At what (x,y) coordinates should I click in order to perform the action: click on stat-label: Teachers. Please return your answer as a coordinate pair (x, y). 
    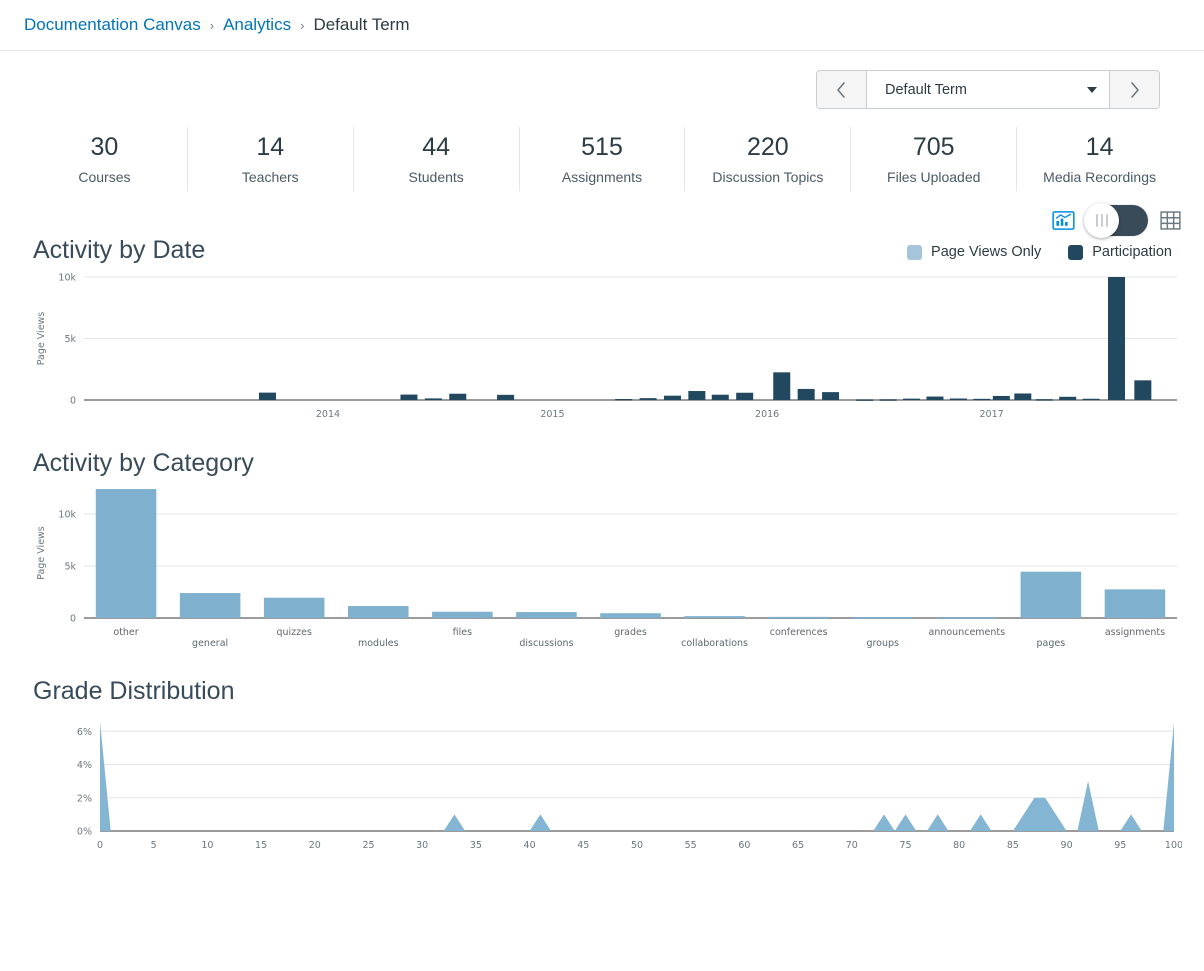
    Looking at the image, I should click on (270, 176).